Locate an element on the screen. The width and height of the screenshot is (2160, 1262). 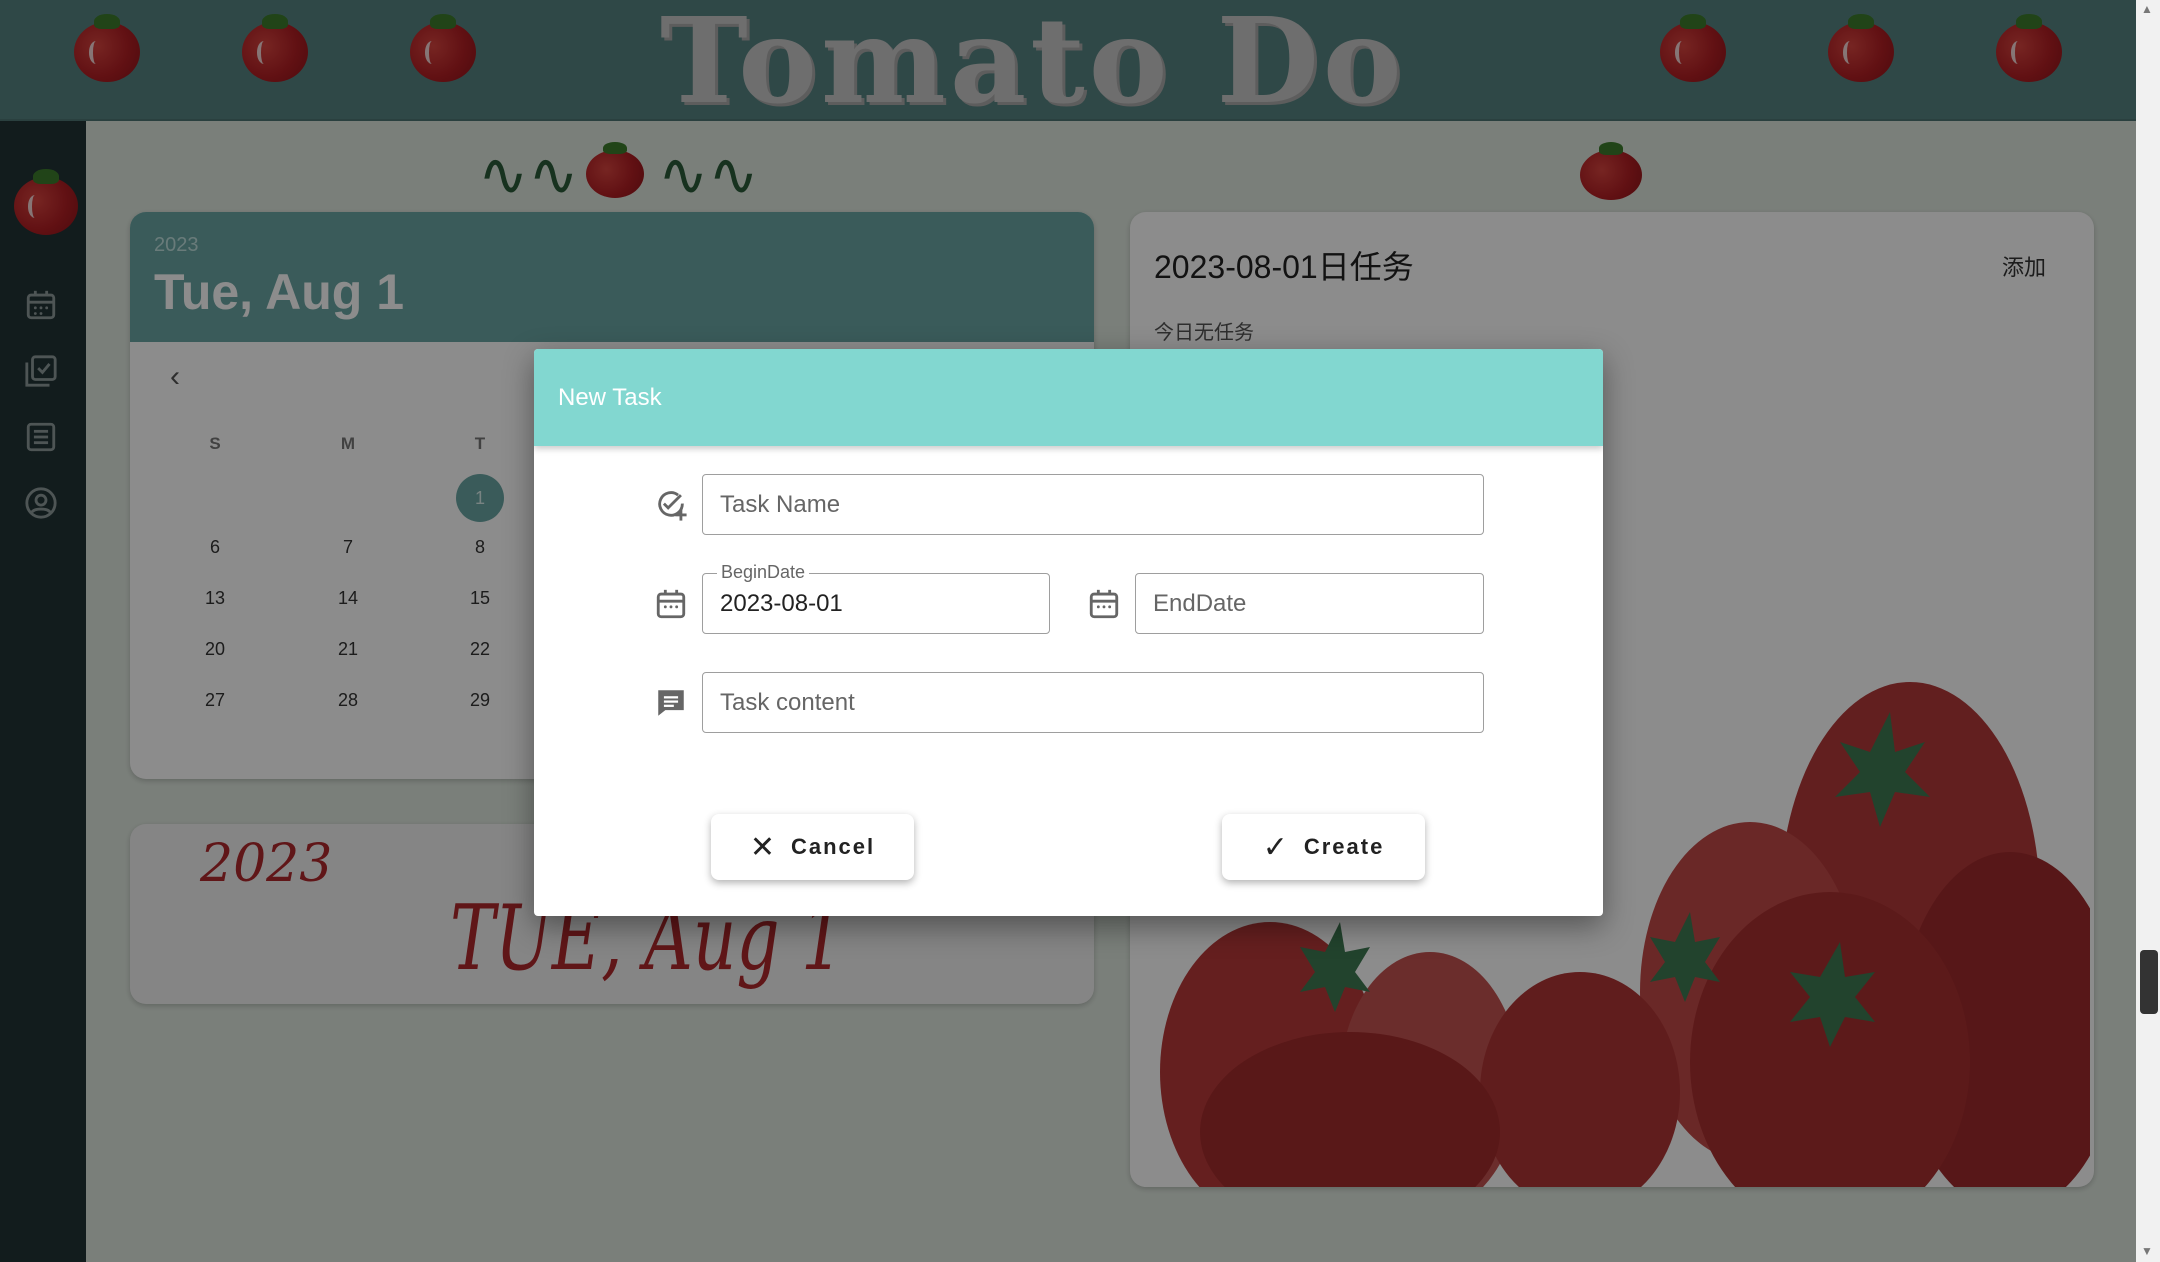
begin-date-calendar-icon is located at coordinates (671, 604).